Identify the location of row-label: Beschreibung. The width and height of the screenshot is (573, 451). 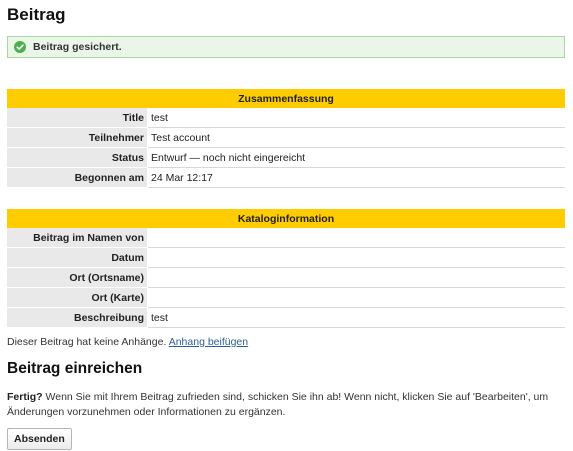
(77, 317).